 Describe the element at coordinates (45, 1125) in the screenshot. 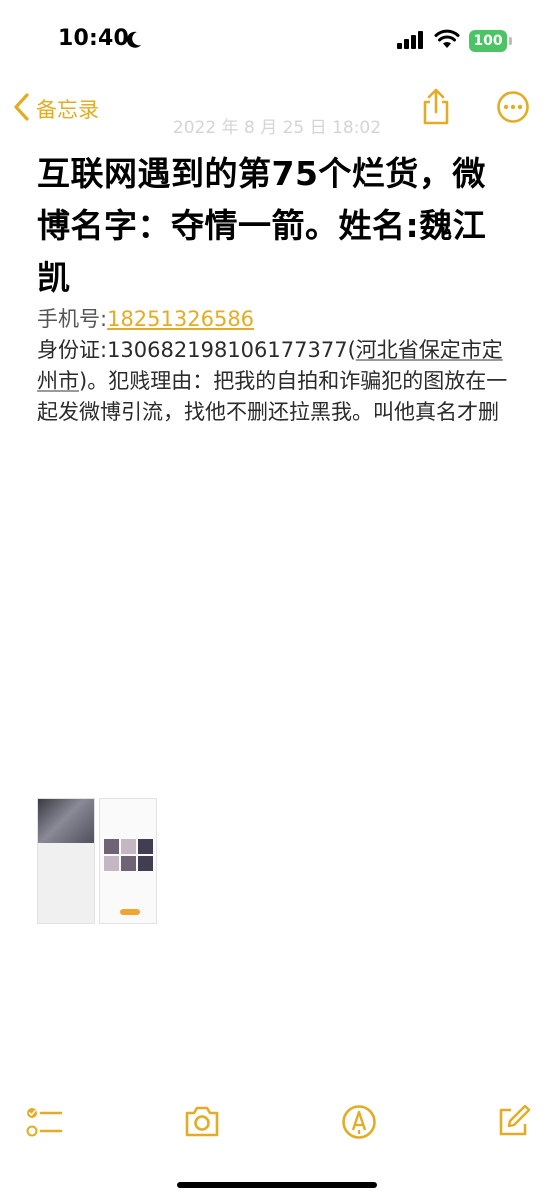

I see `checklist-icon` at that location.